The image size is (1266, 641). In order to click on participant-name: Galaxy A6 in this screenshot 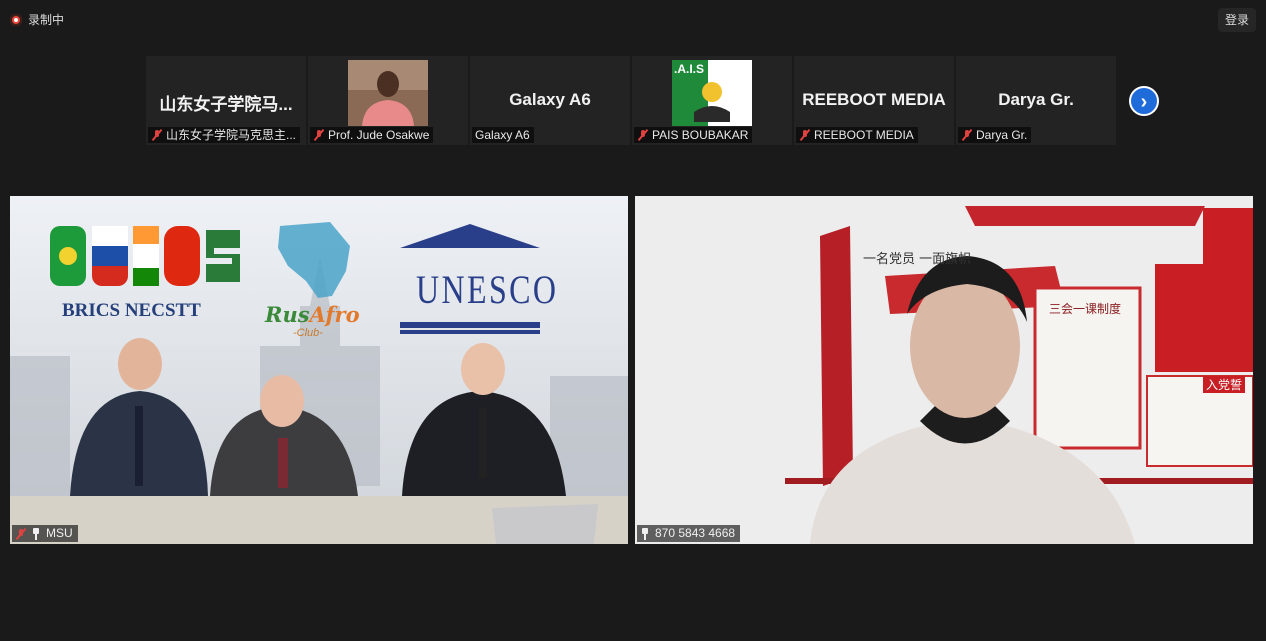, I will do `click(502, 135)`.